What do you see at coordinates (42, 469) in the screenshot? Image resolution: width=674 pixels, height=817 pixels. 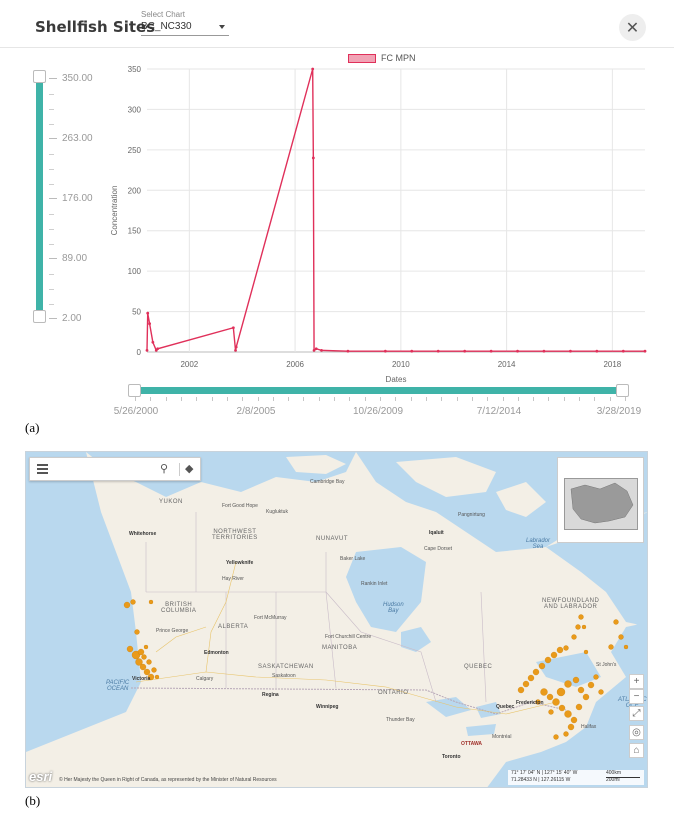 I see `menu-icon` at bounding box center [42, 469].